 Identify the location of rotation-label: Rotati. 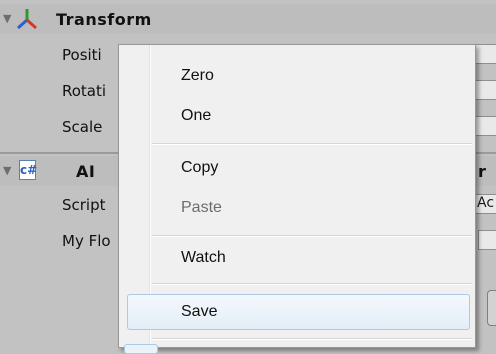
(84, 91).